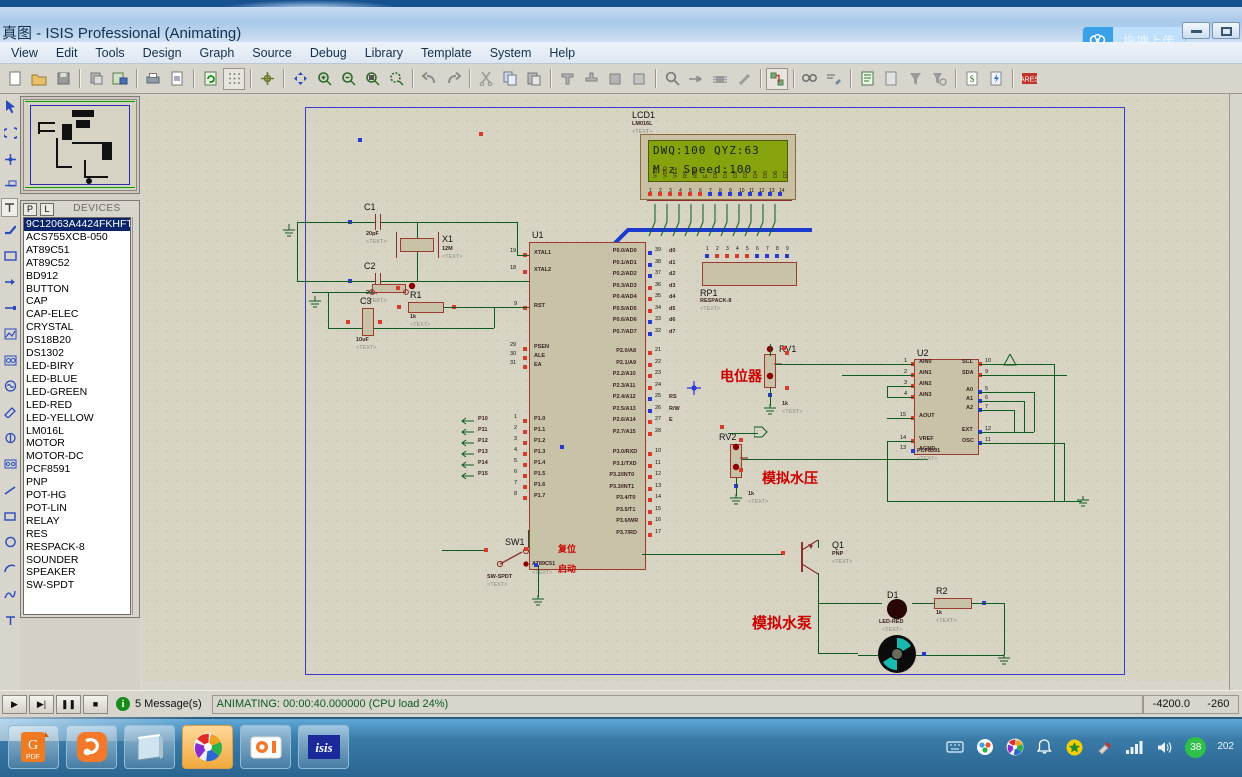  Describe the element at coordinates (939, 79) in the screenshot. I see `exit-sheet-icon` at that location.